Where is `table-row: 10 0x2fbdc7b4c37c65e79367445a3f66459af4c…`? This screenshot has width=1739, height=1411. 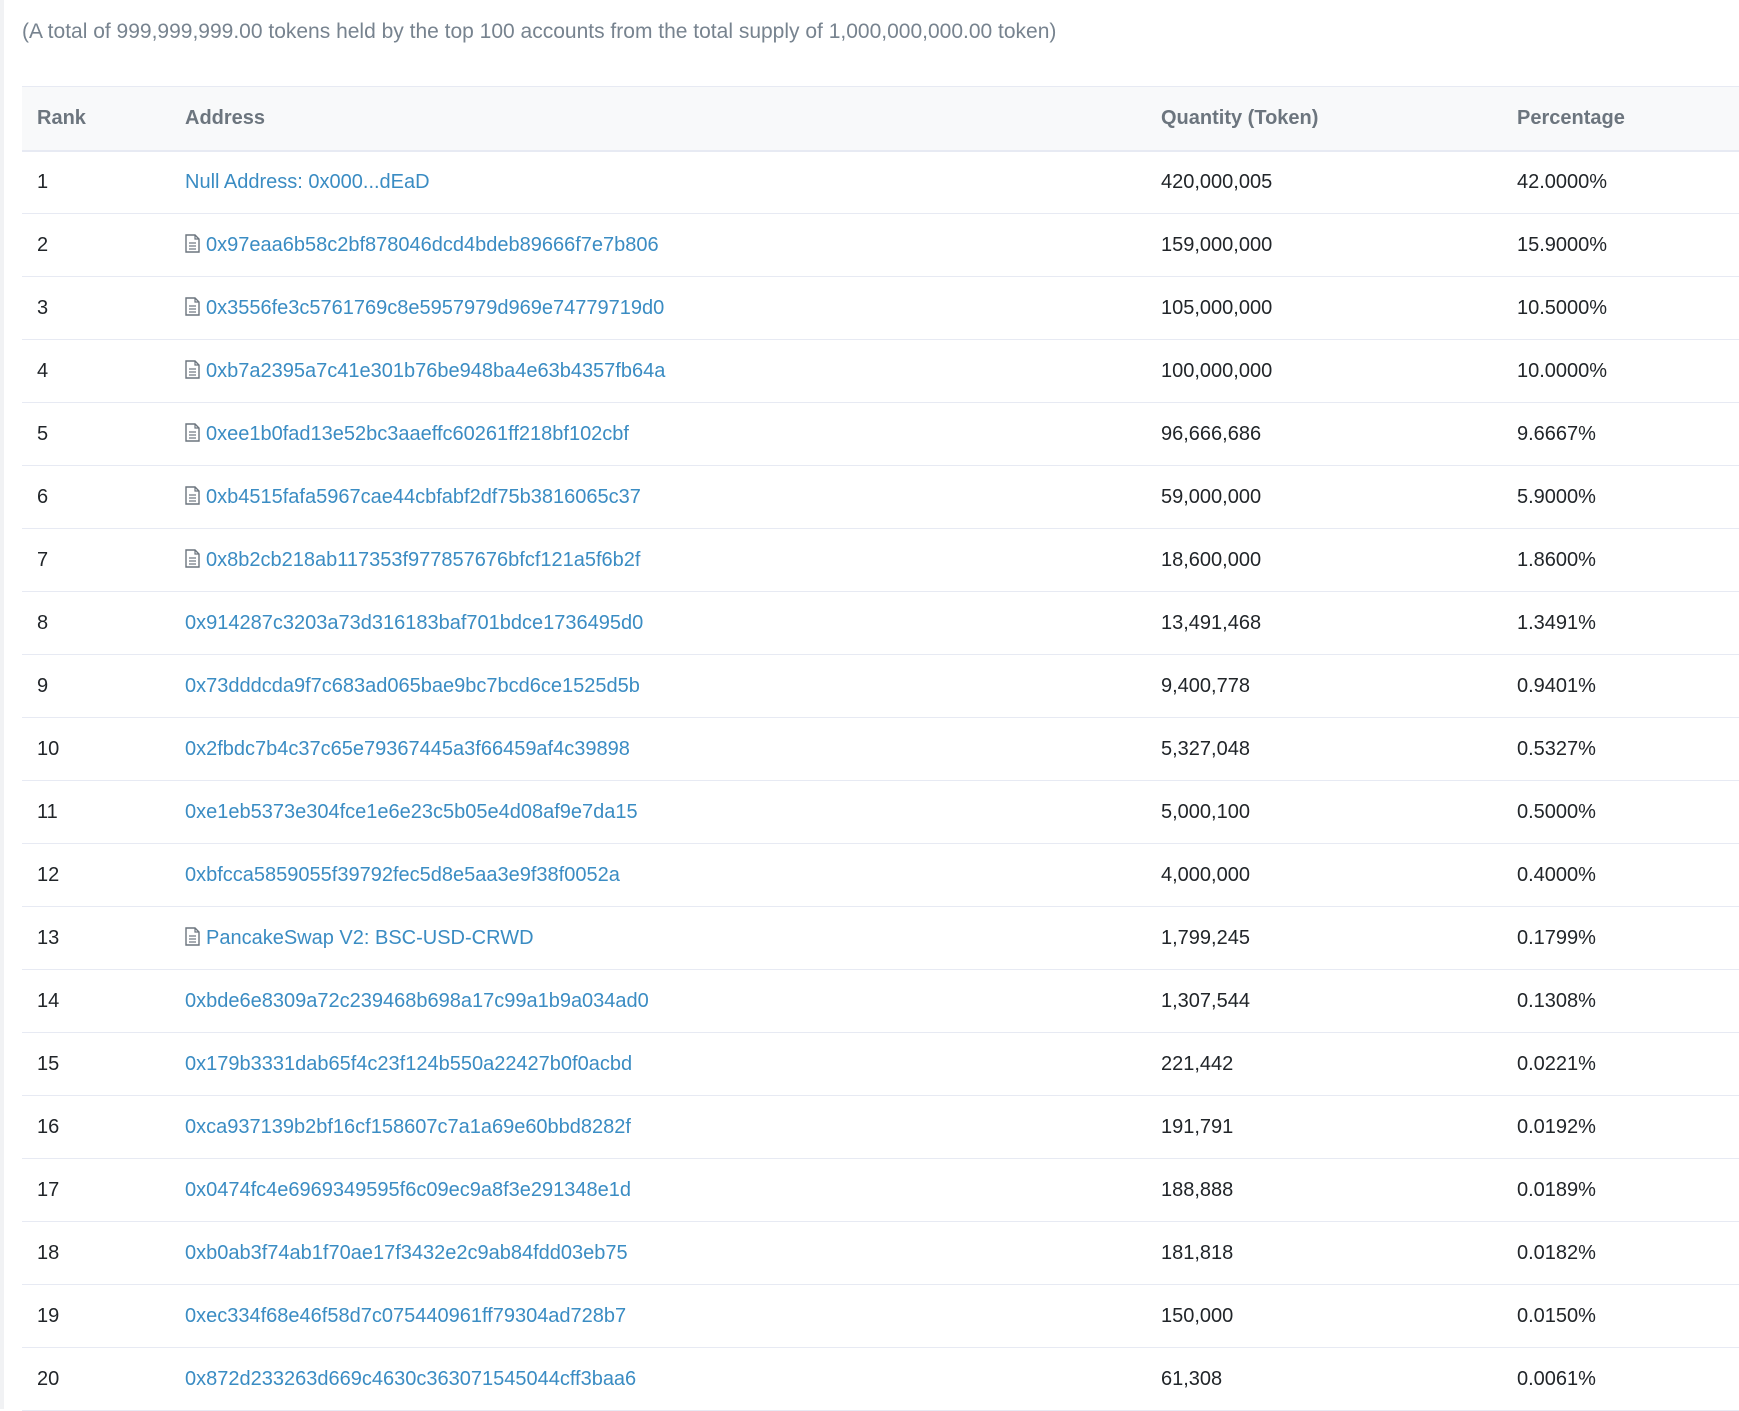
table-row: 10 0x2fbdc7b4c37c65e79367445a3f66459af4c… is located at coordinates (880, 749).